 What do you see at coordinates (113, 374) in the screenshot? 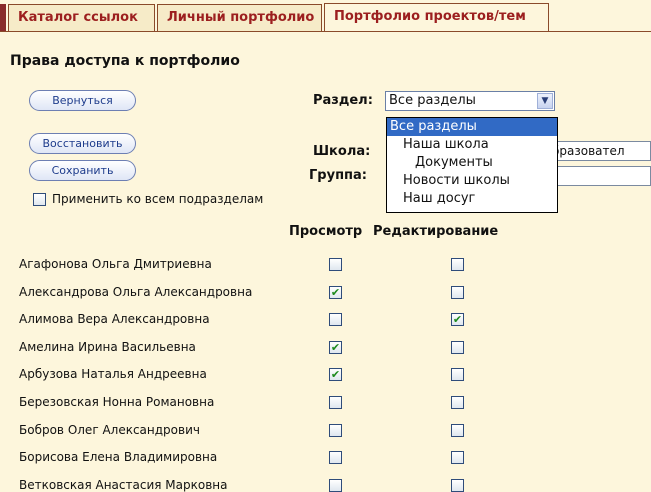
I see `row-name: Арбузова Наталья Андреевна` at bounding box center [113, 374].